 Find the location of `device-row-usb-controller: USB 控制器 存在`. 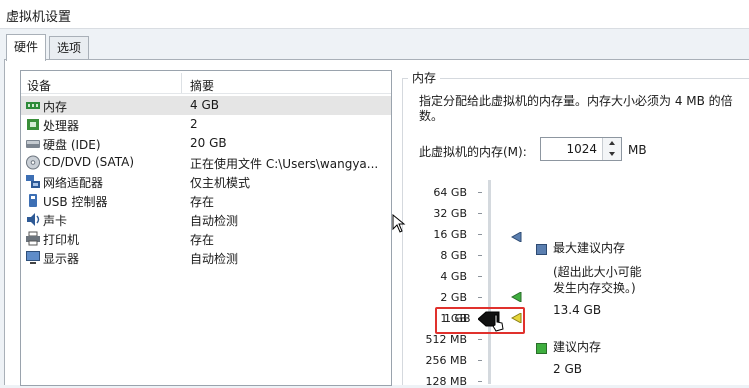

device-row-usb-controller: USB 控制器 存在 is located at coordinates (206, 200).